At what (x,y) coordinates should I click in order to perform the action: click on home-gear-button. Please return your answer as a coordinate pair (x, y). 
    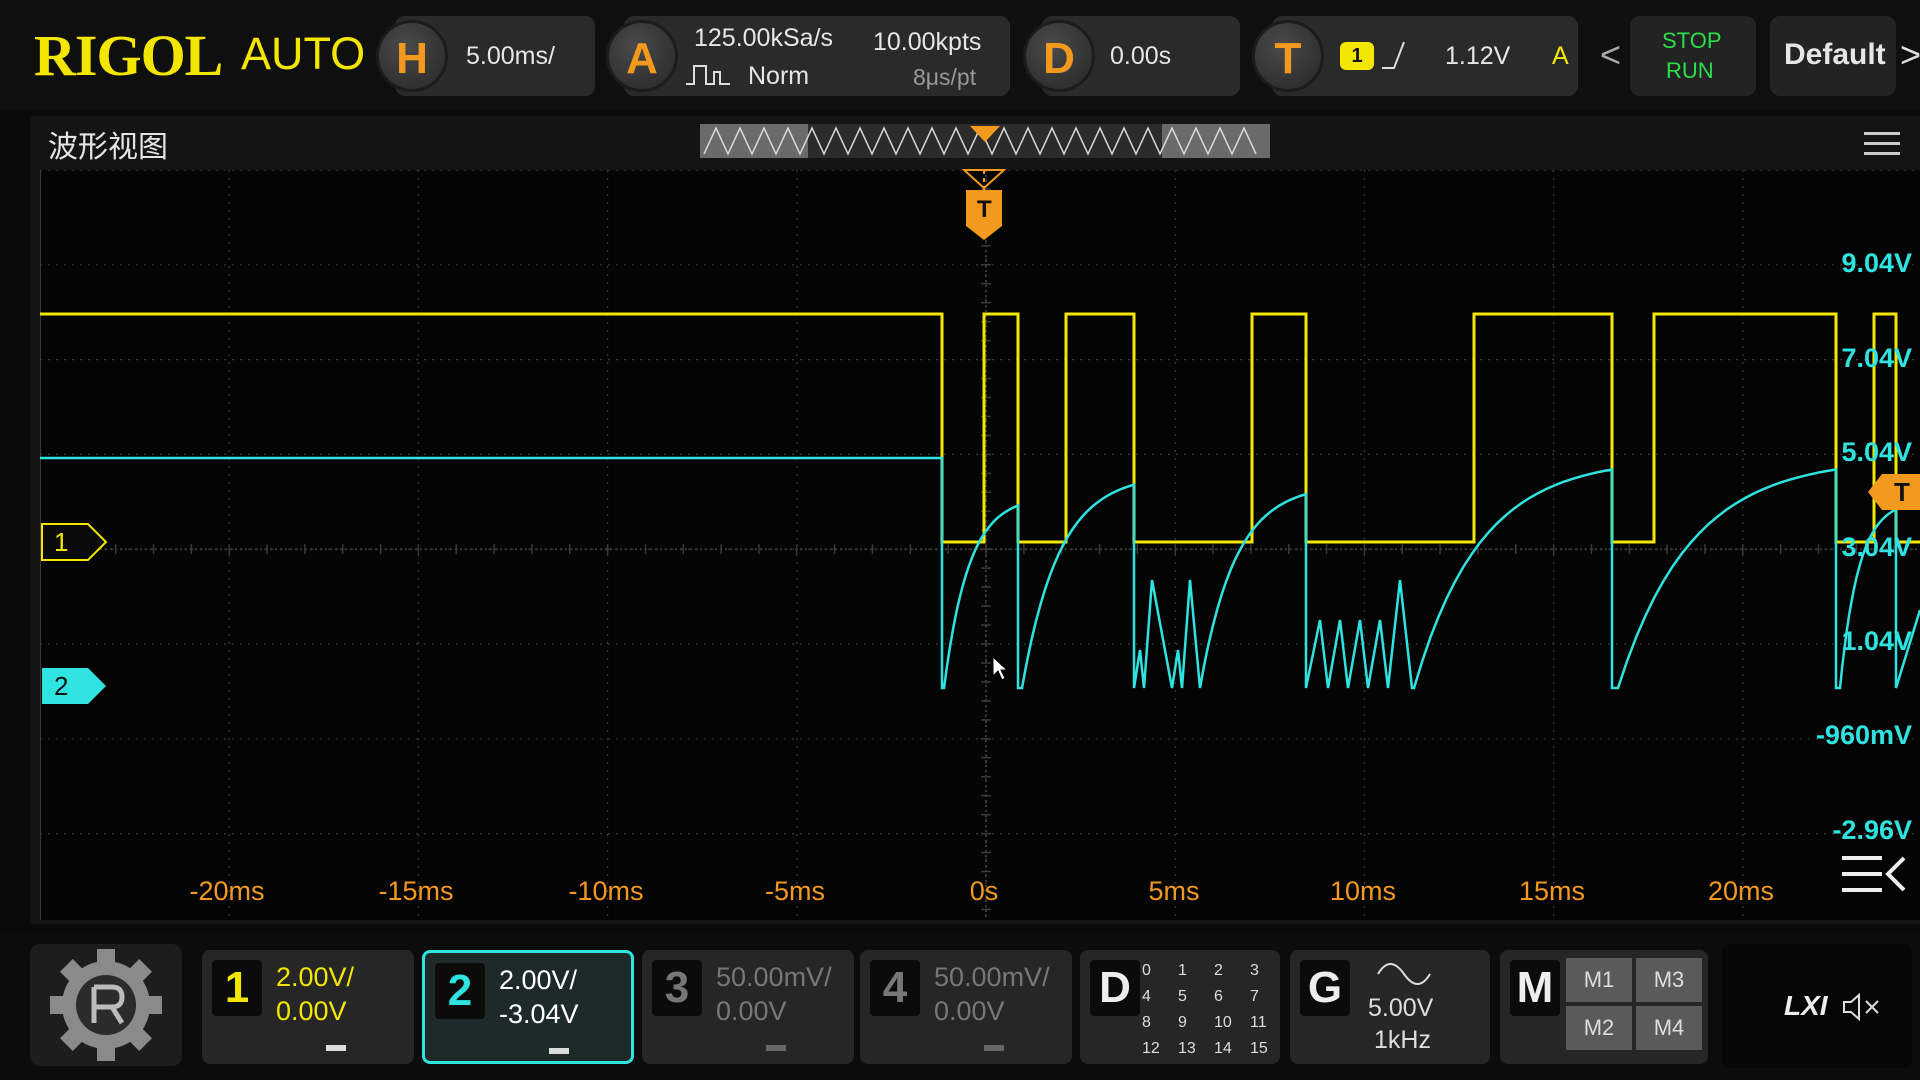
    Looking at the image, I should click on (106, 1005).